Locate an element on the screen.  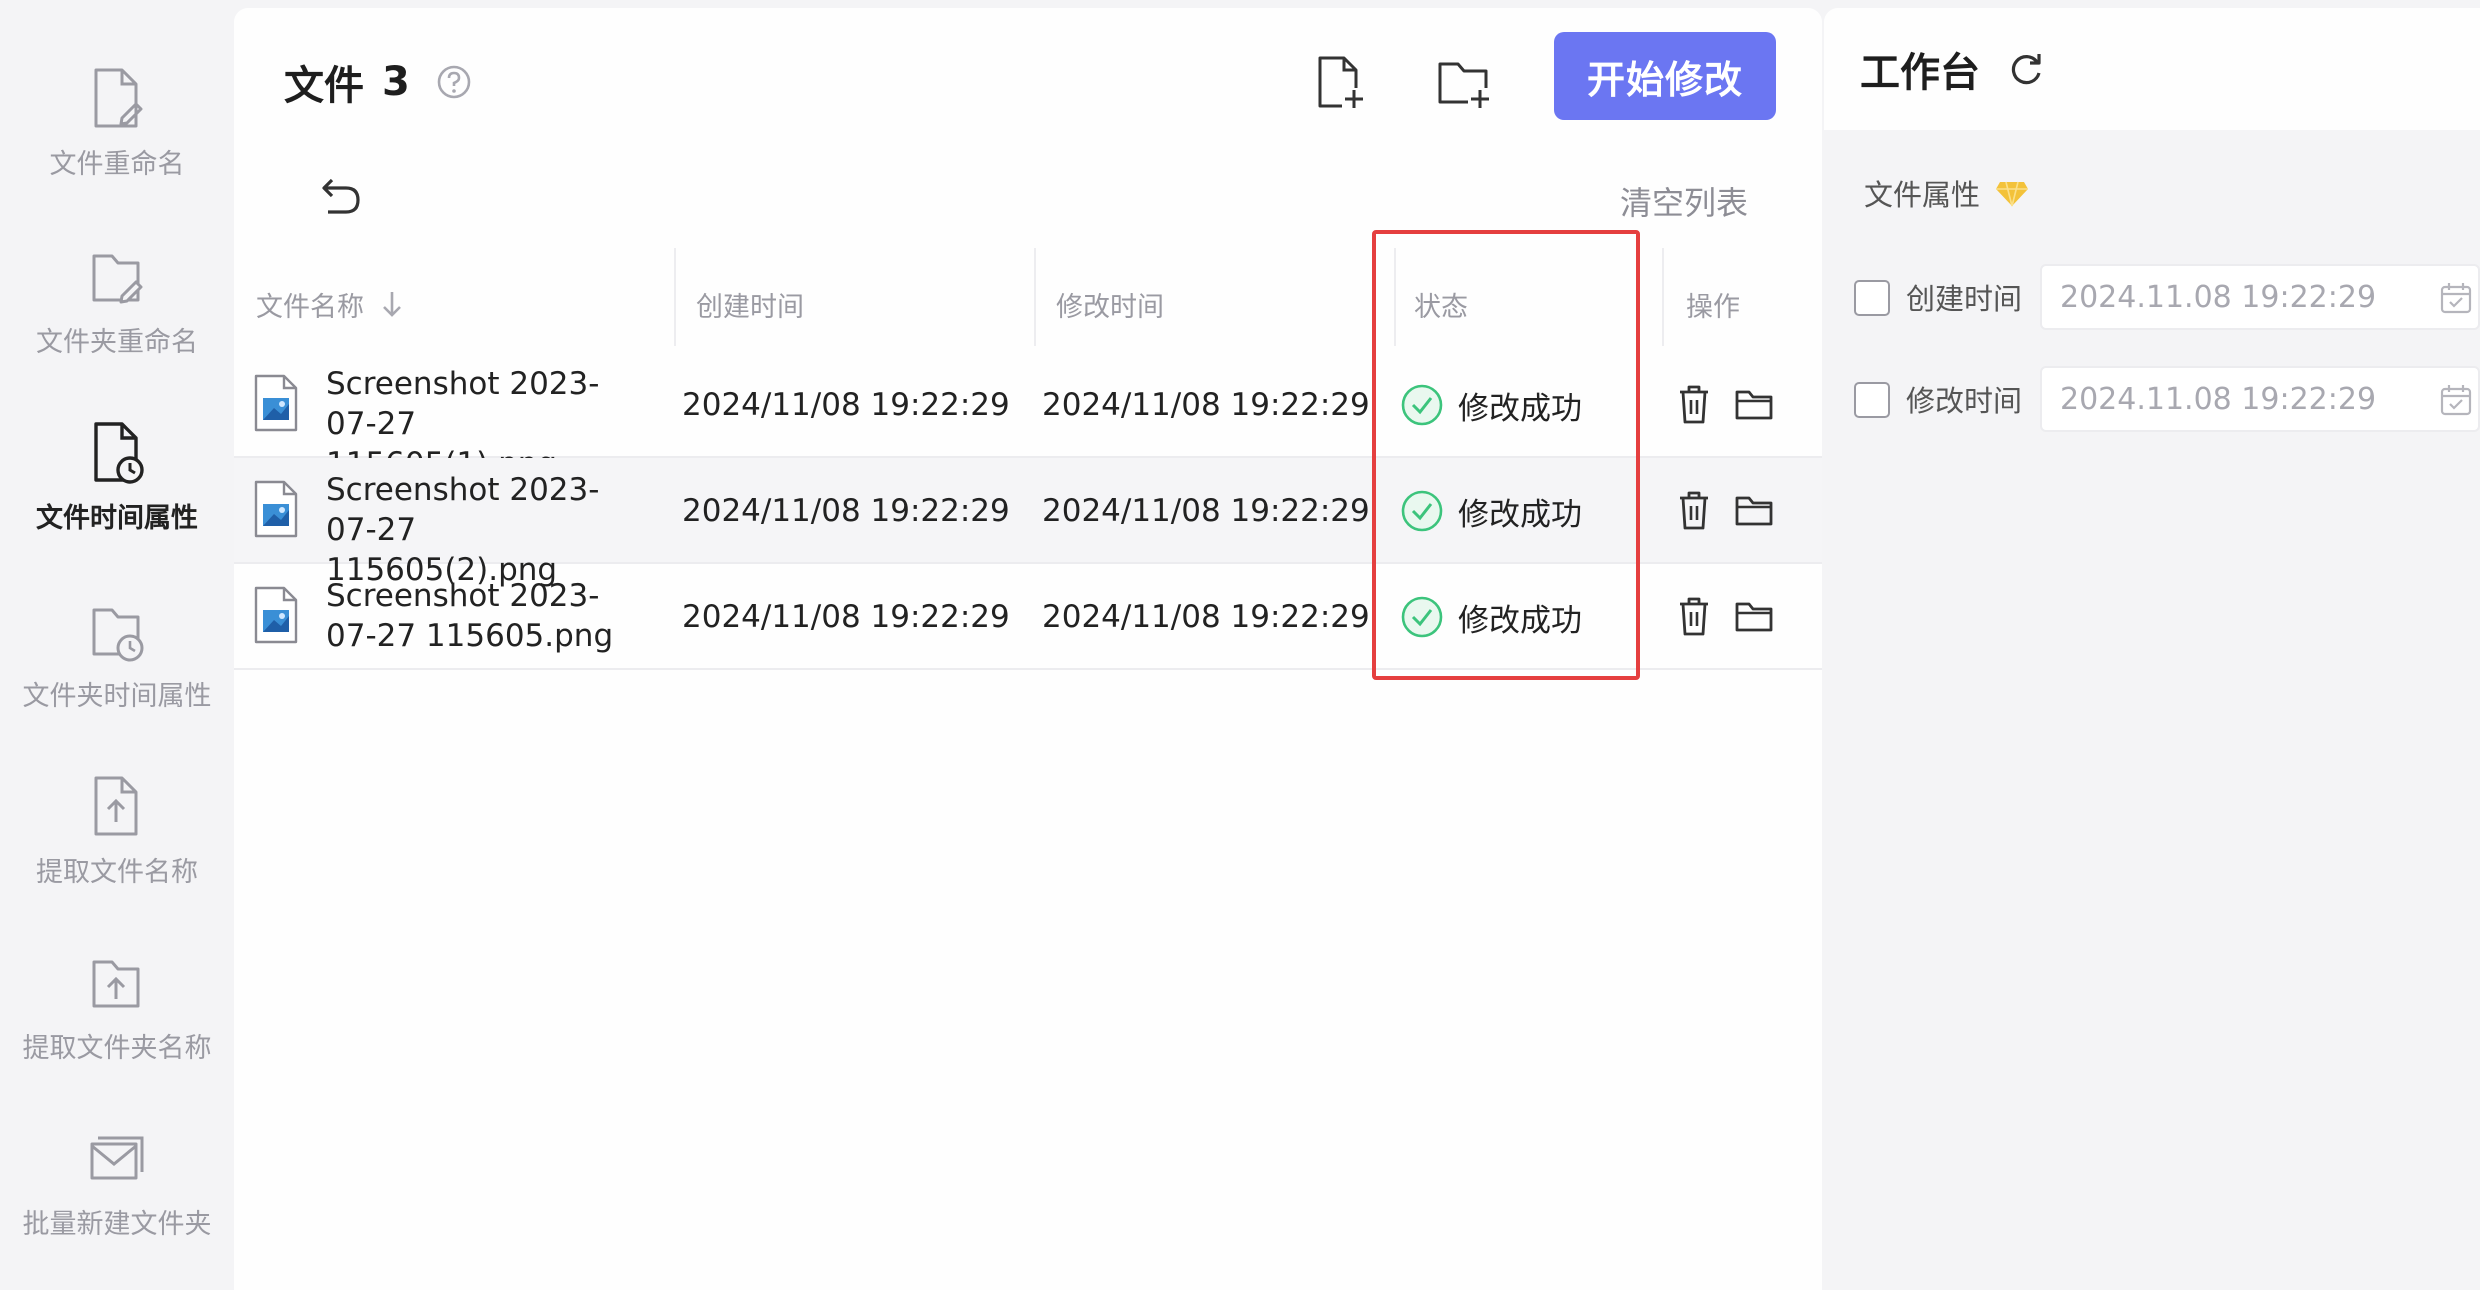
new-folder-mail-icon is located at coordinates (117, 1158).